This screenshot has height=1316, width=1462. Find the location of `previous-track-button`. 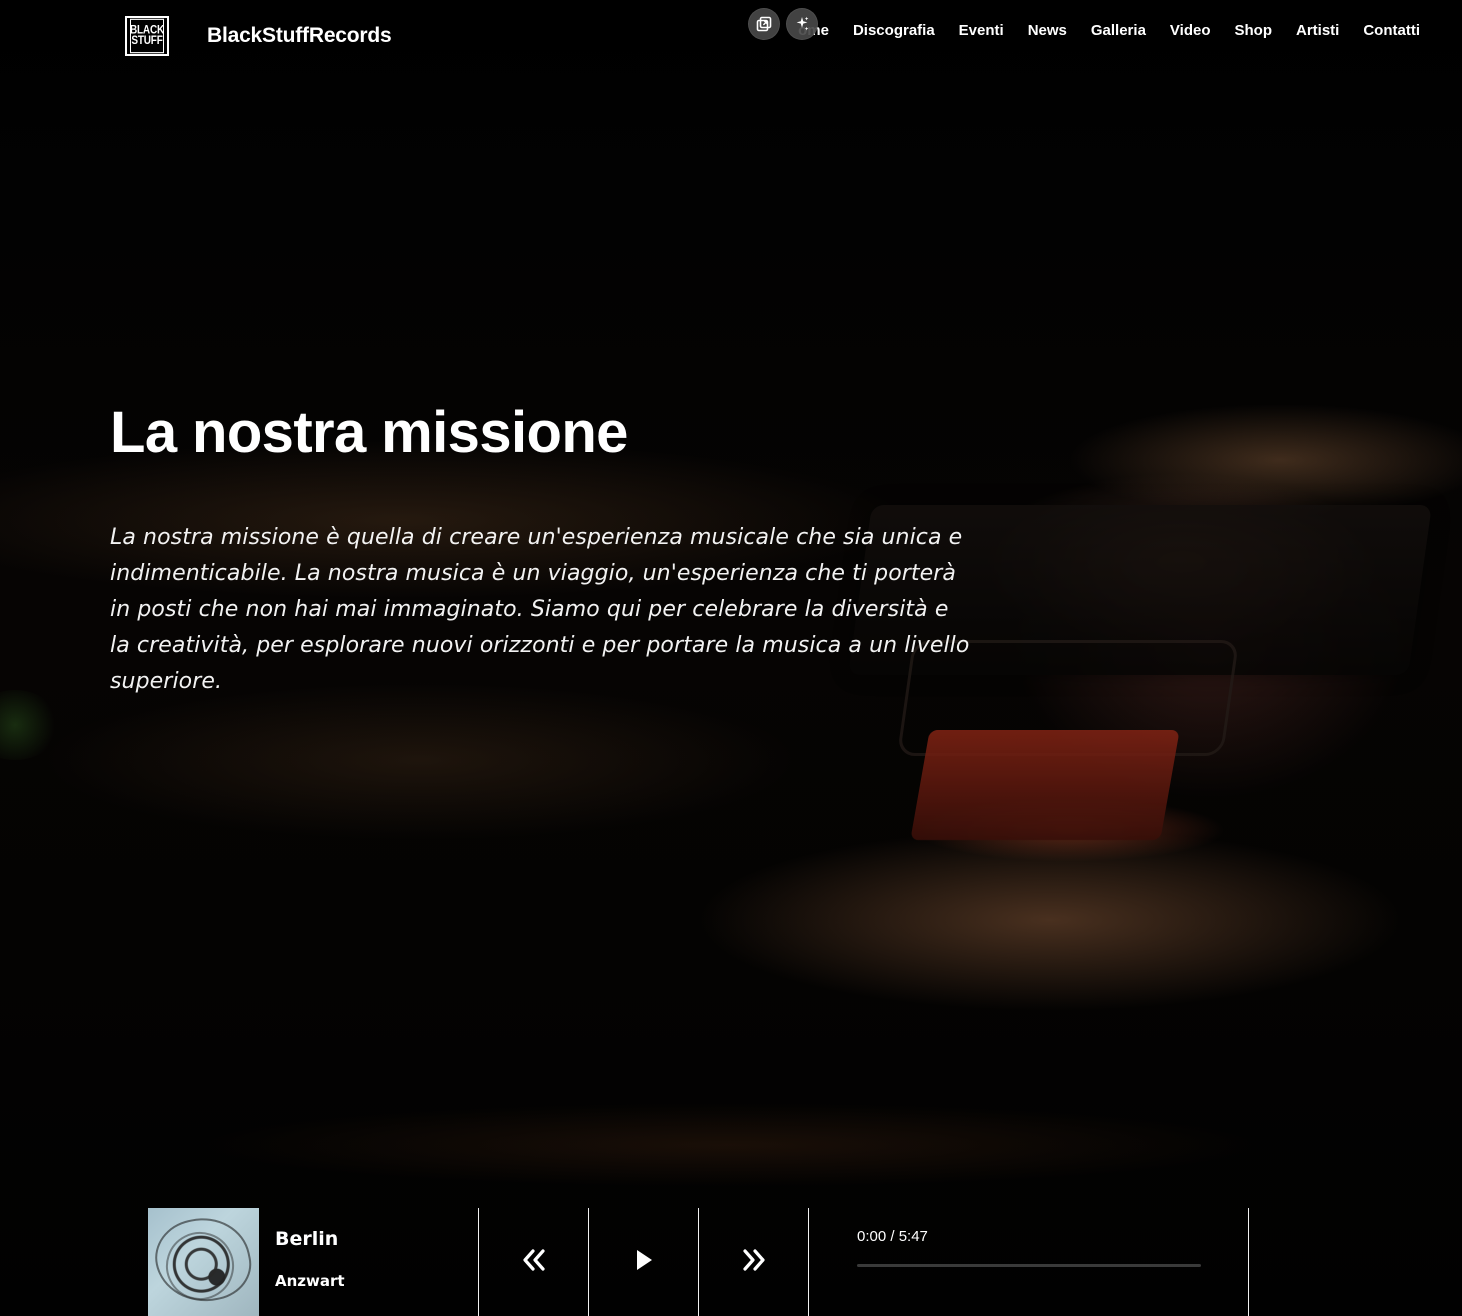

previous-track-button is located at coordinates (534, 1262).